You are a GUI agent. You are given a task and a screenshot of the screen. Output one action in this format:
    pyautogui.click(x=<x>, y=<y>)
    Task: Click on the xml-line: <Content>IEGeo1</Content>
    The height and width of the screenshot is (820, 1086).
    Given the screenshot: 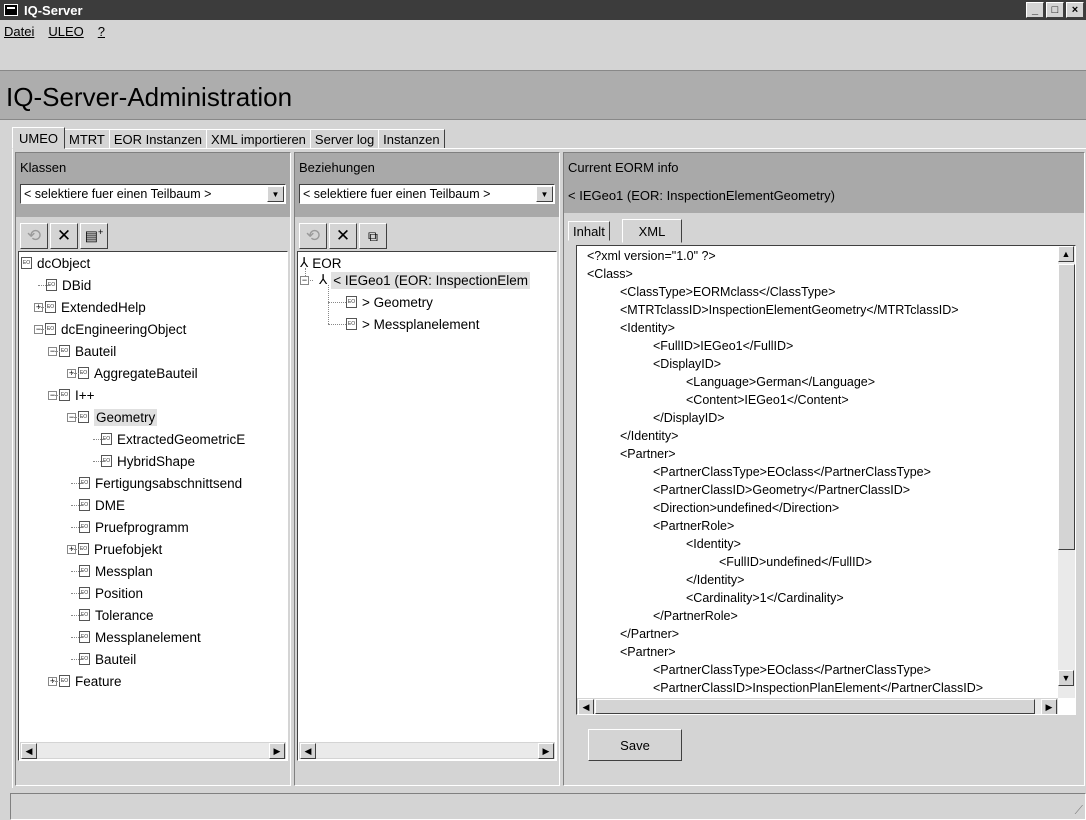 What is the action you would take?
    pyautogui.click(x=767, y=400)
    